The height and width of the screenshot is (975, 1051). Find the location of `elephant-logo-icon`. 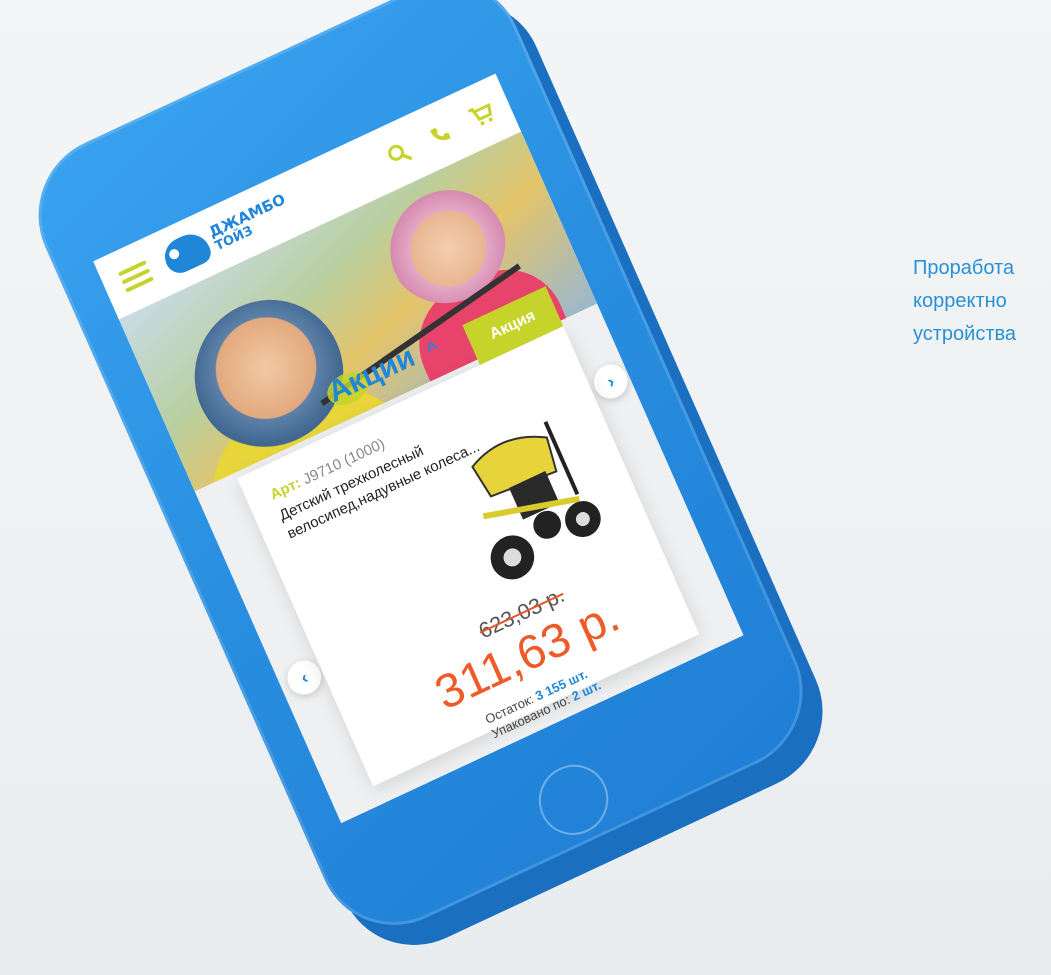

elephant-logo-icon is located at coordinates (187, 252).